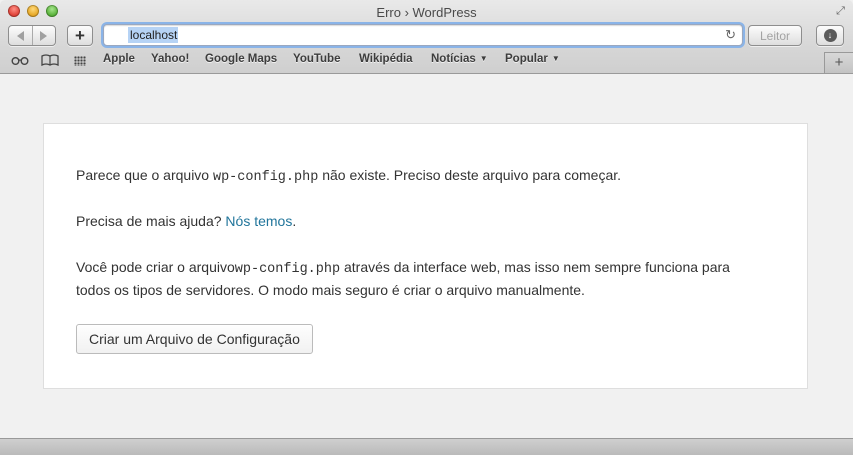  What do you see at coordinates (170, 59) in the screenshot?
I see `bookmark-yahoo: Yahoo!` at bounding box center [170, 59].